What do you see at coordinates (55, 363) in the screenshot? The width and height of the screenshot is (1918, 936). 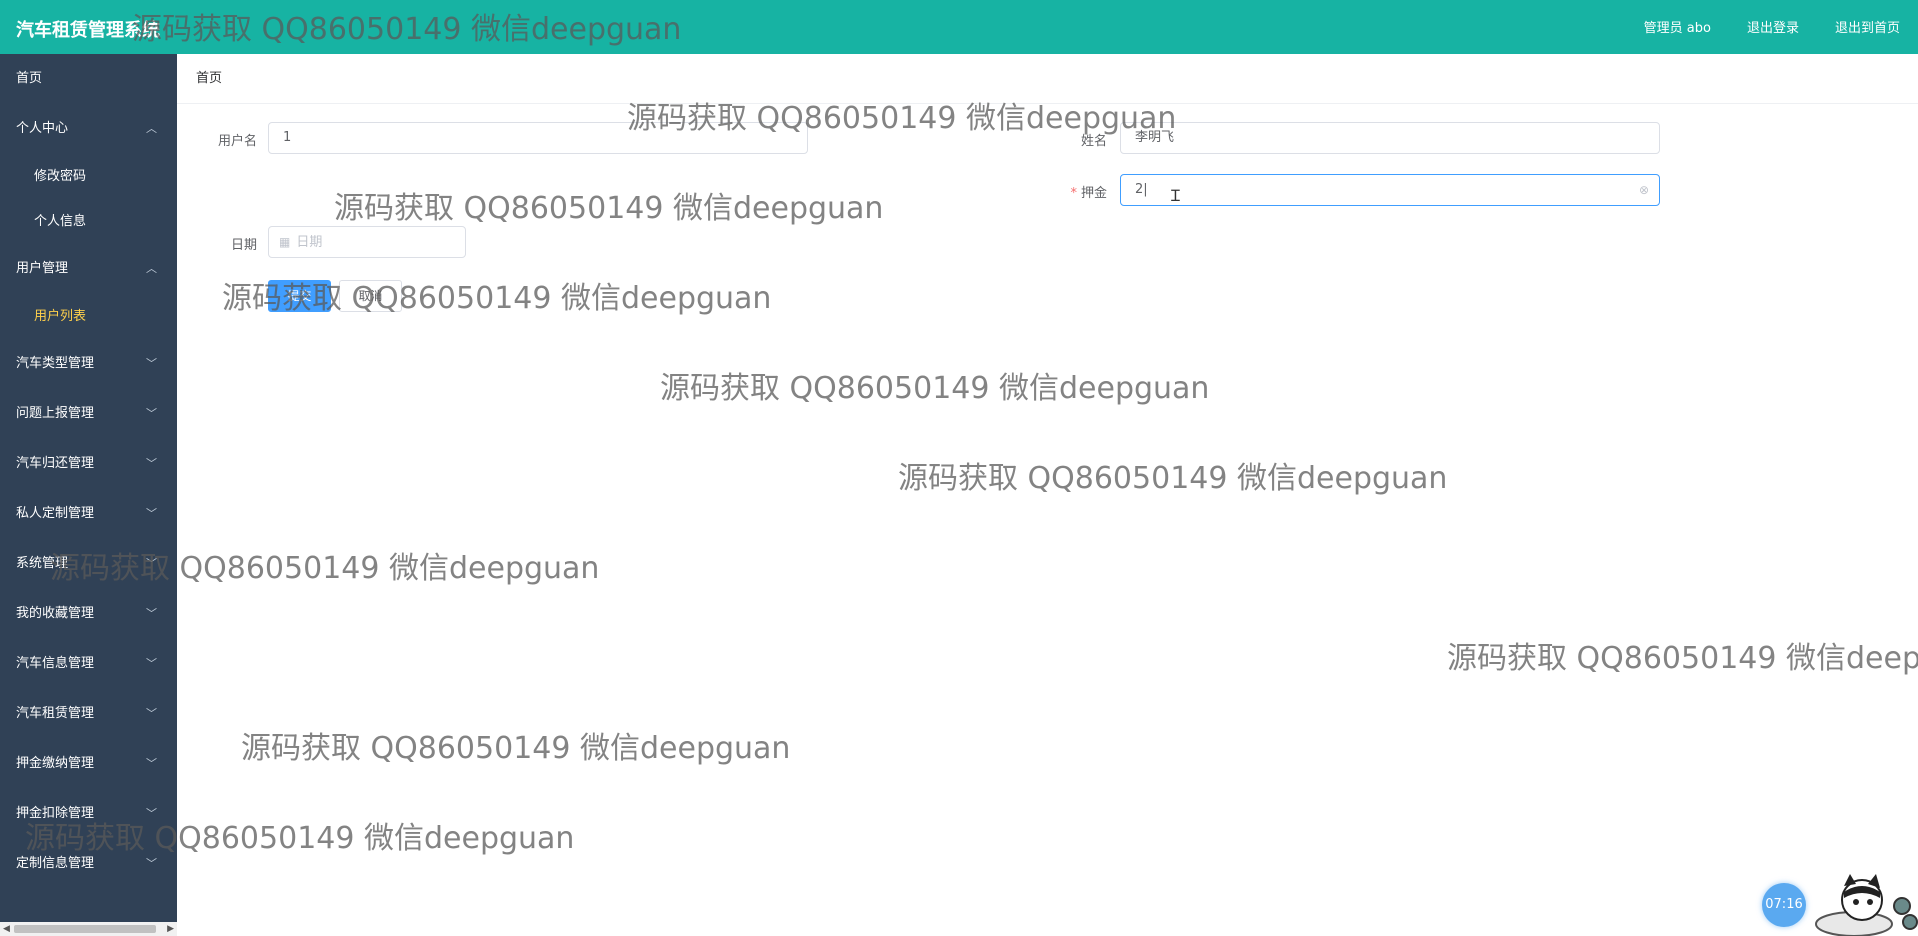 I see `sidebar-item-label: 汽车类型管理` at bounding box center [55, 363].